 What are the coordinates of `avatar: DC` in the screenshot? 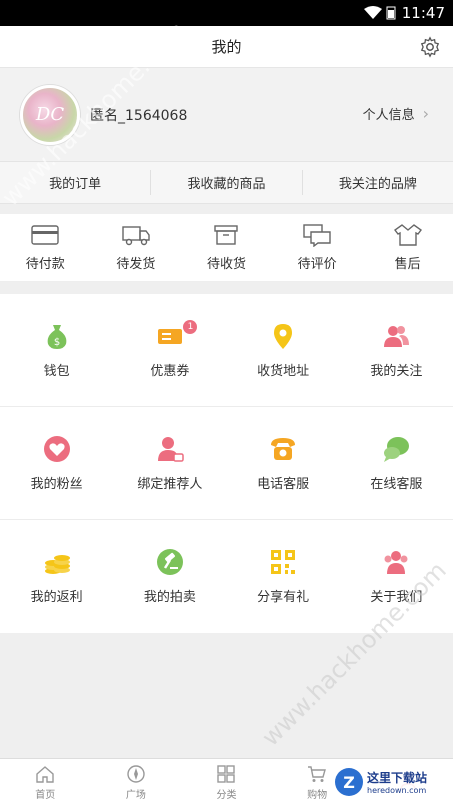 It's located at (50, 114).